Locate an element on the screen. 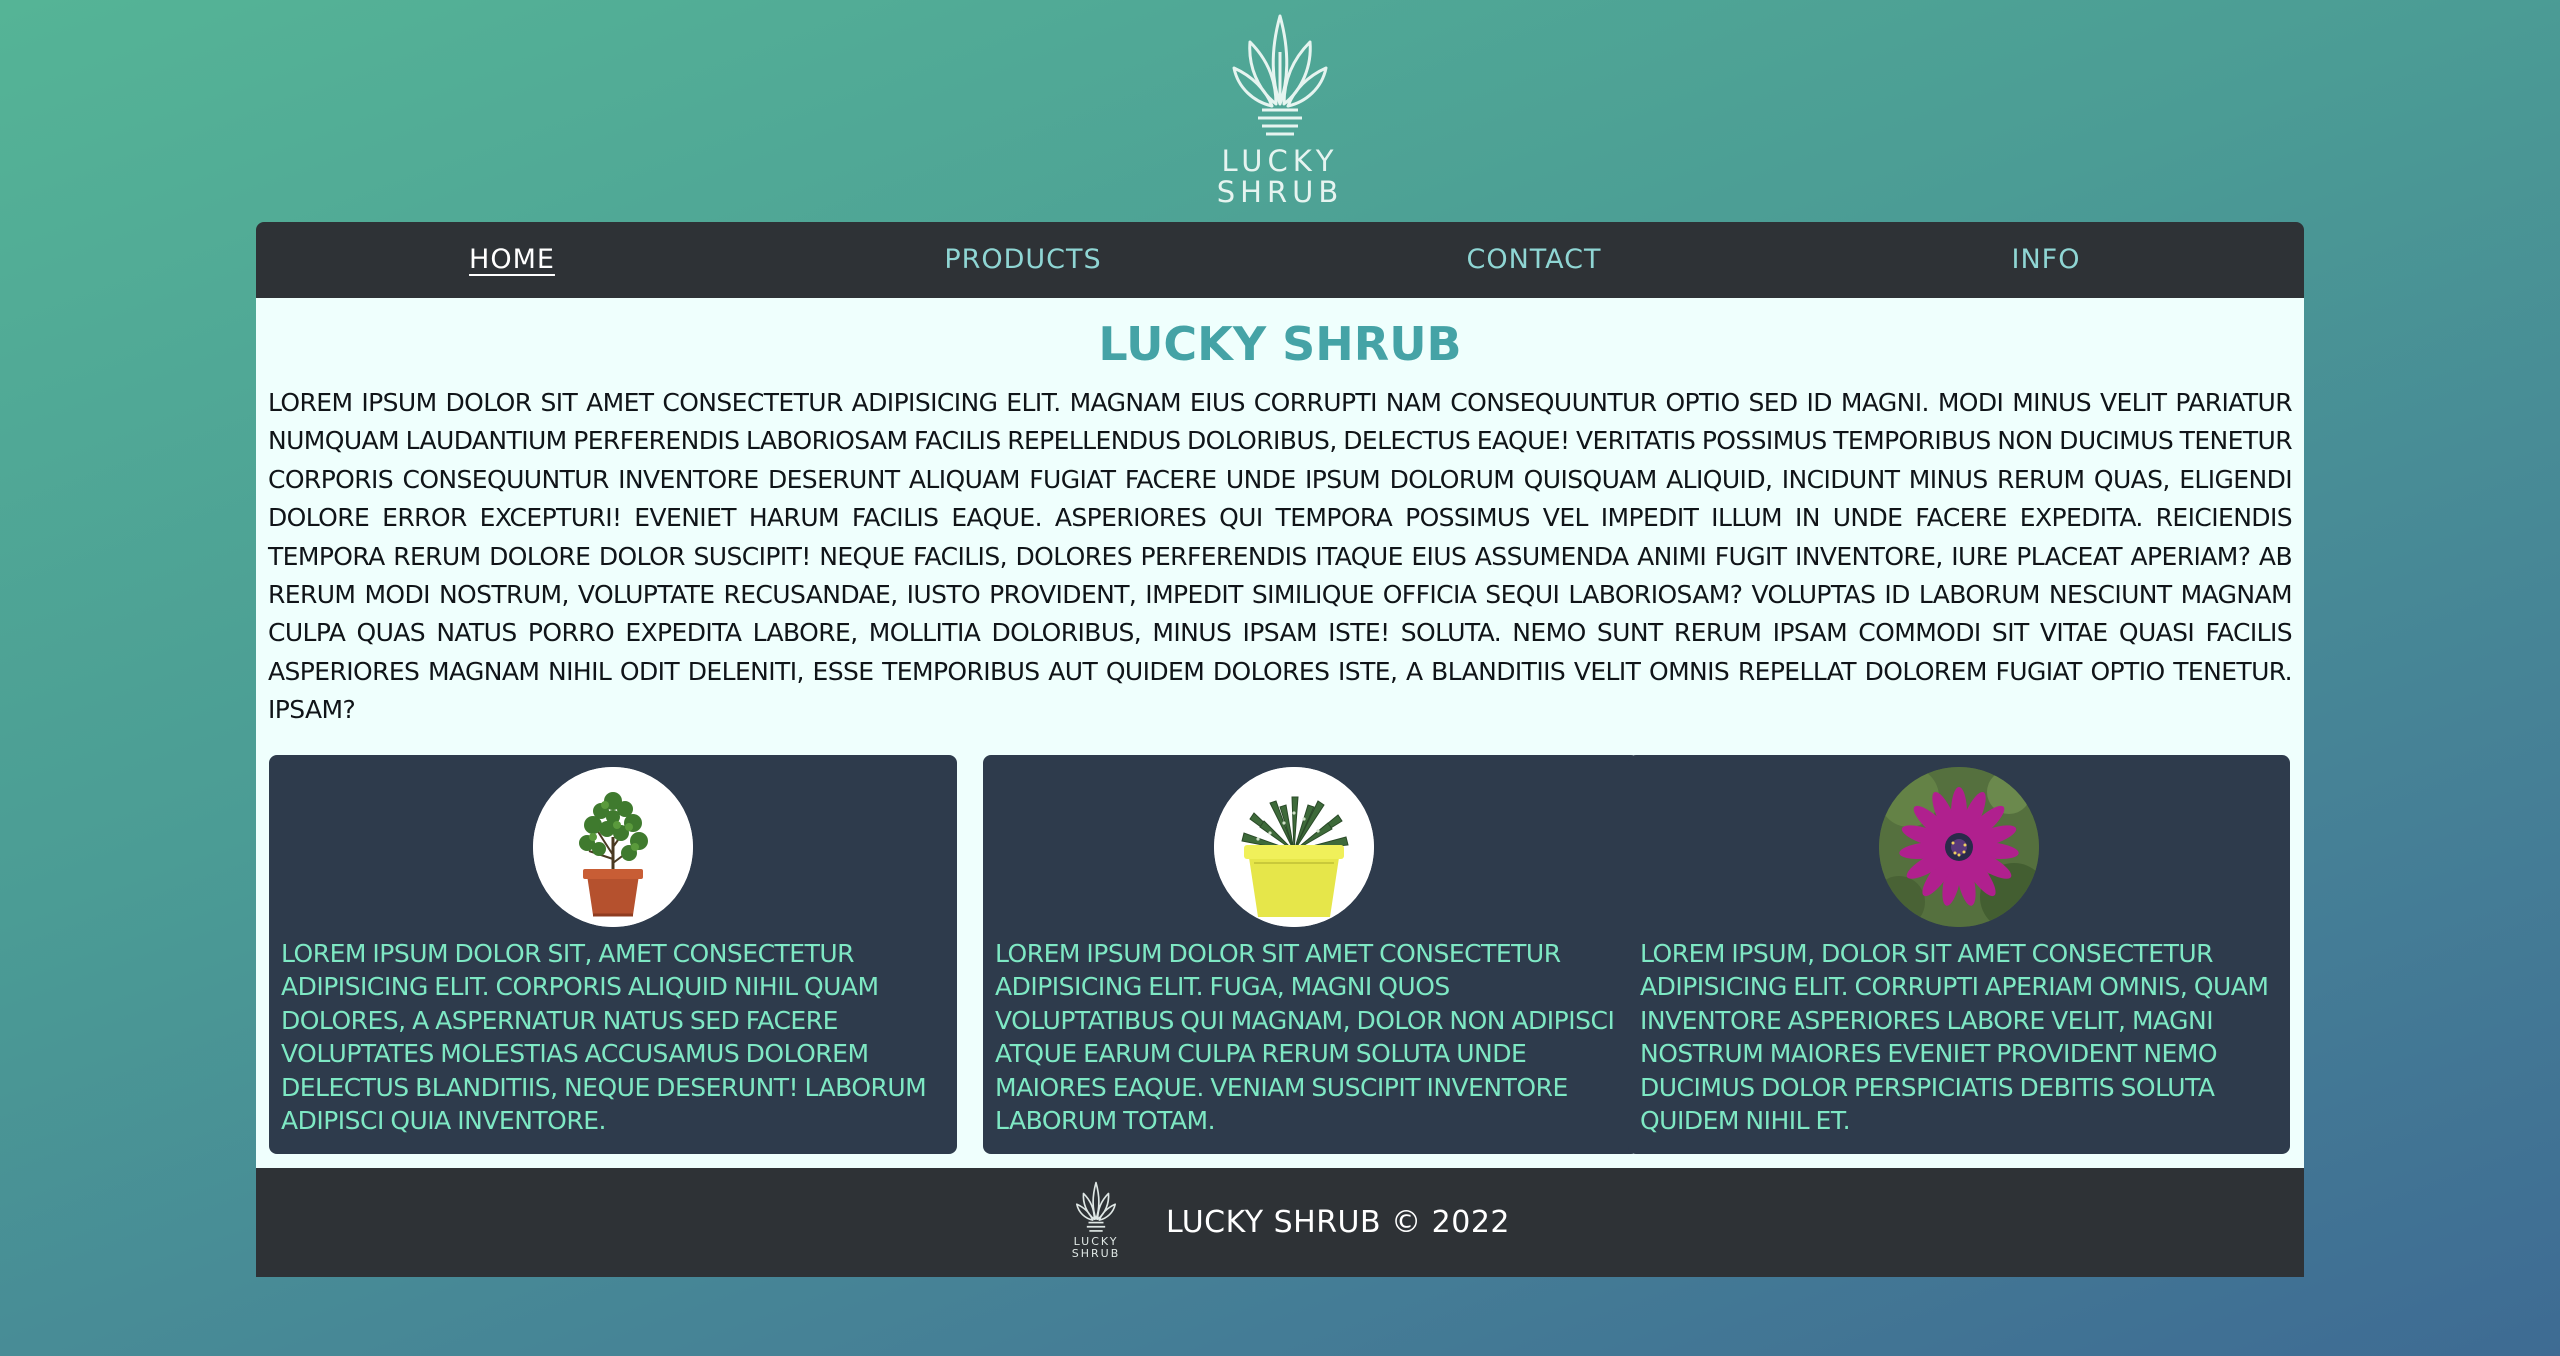  nav-item-info: Info is located at coordinates (2046, 260).